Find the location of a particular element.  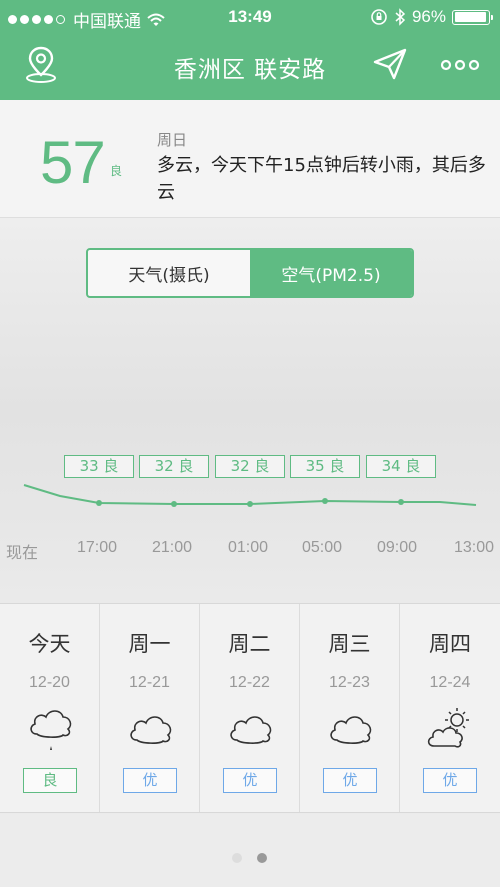

nav-bar: 香洲区 联安路 is located at coordinates (250, 67).